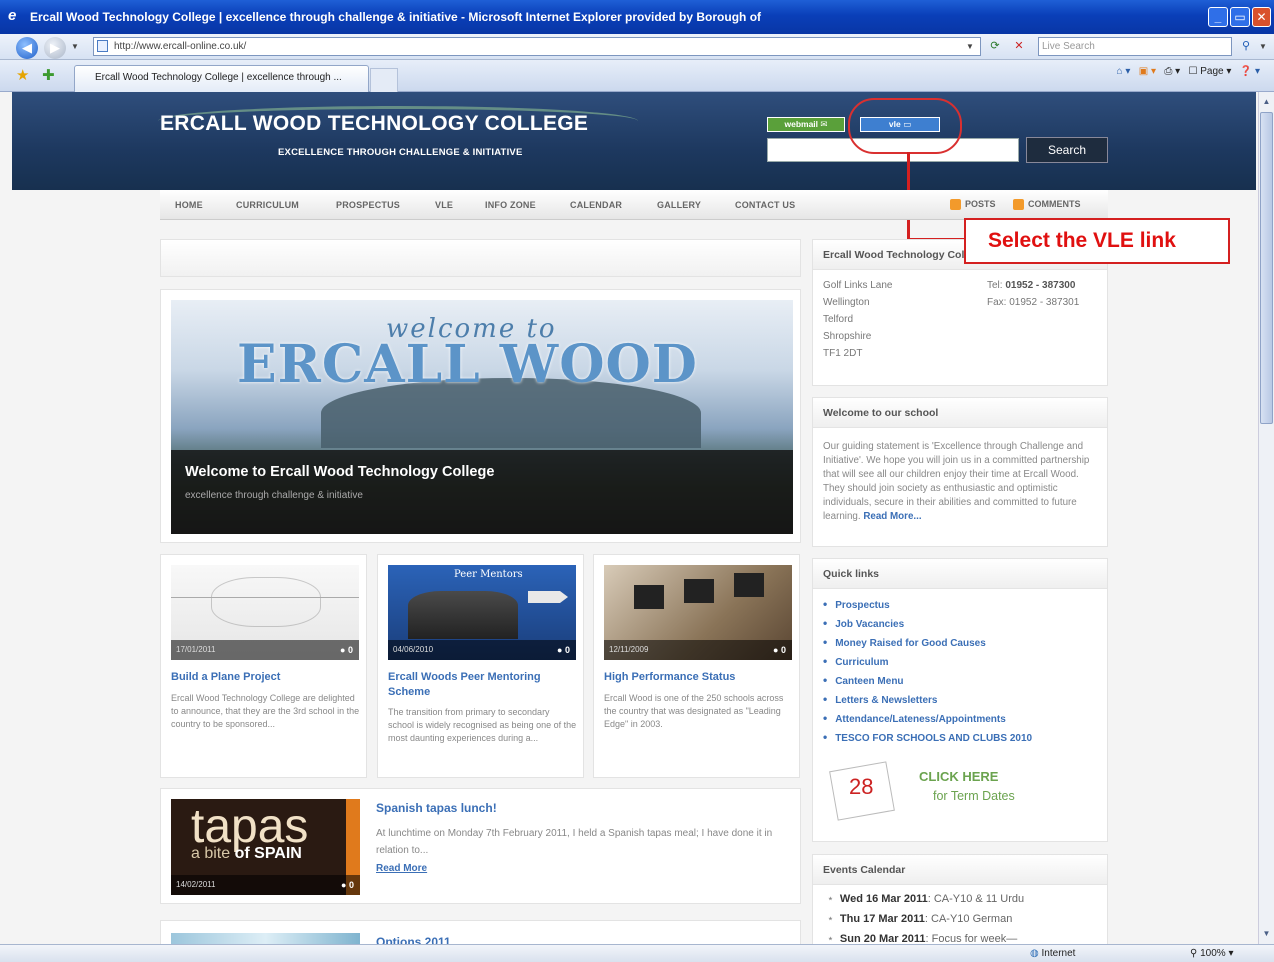  What do you see at coordinates (958, 776) in the screenshot?
I see `term-dates-link: CLICK HERE` at bounding box center [958, 776].